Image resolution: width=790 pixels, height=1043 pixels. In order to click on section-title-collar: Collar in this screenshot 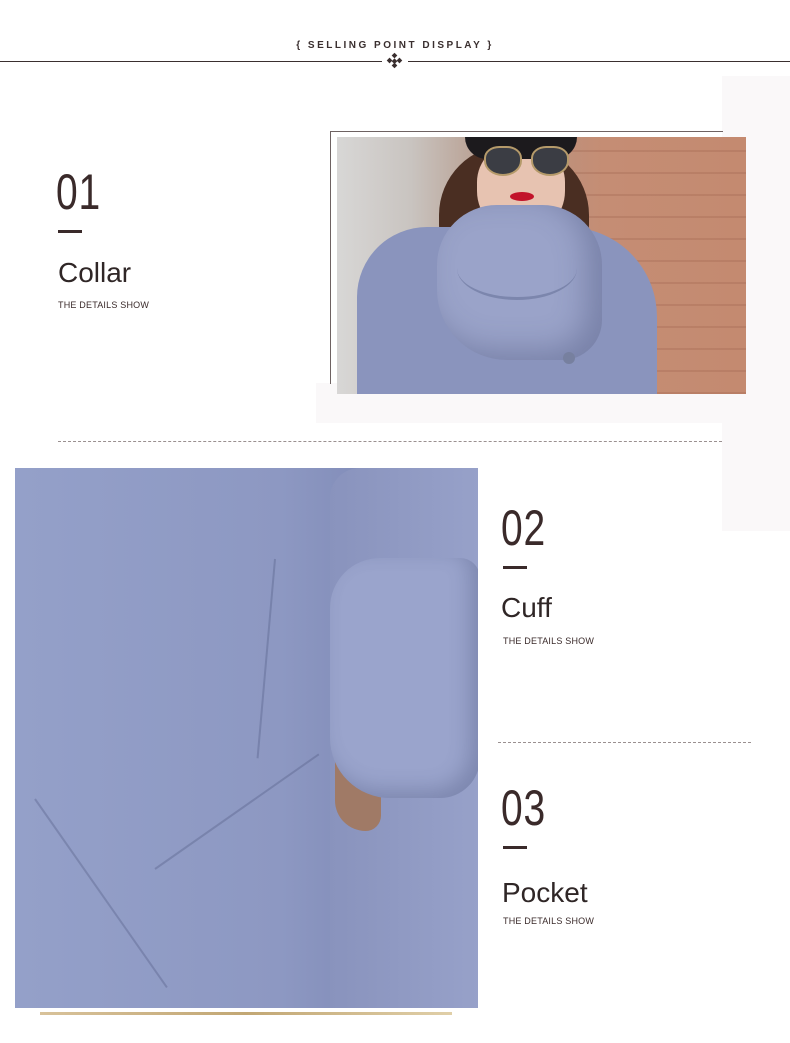, I will do `click(95, 272)`.